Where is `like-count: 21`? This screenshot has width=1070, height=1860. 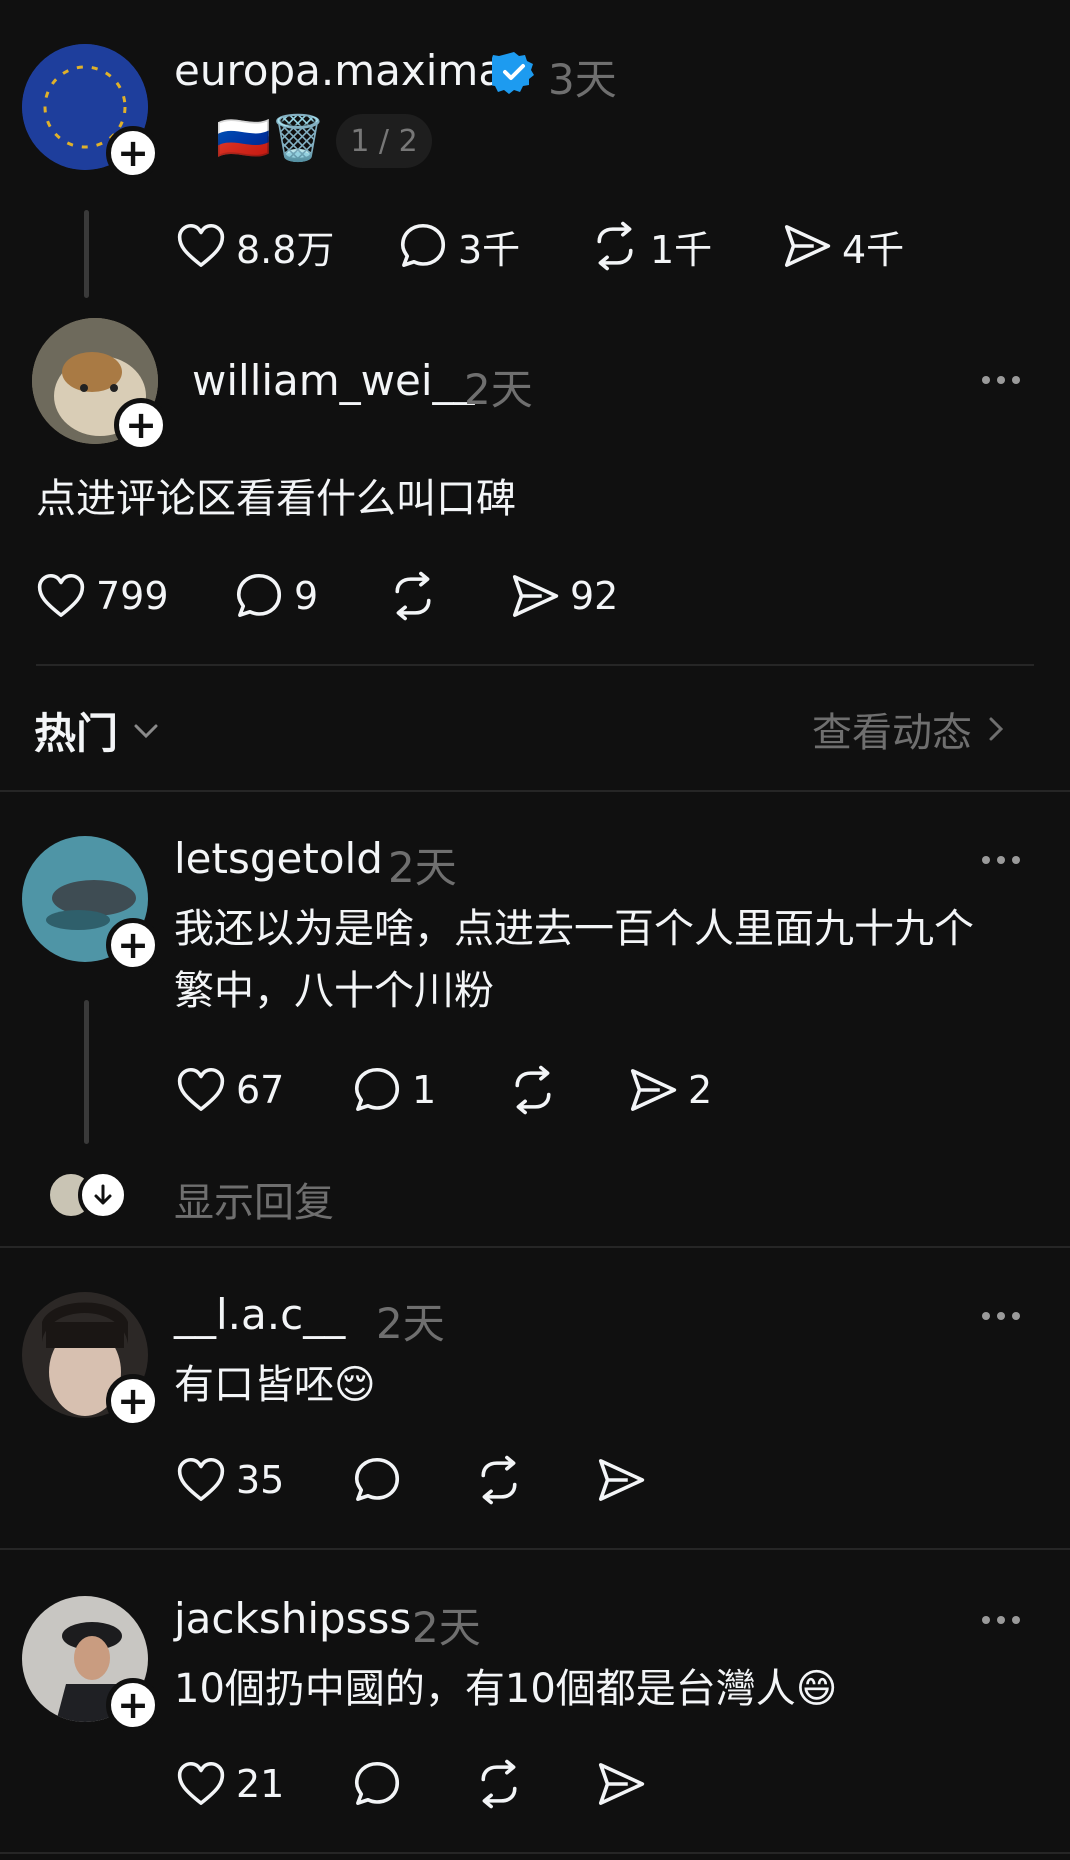
like-count: 21 is located at coordinates (260, 1784).